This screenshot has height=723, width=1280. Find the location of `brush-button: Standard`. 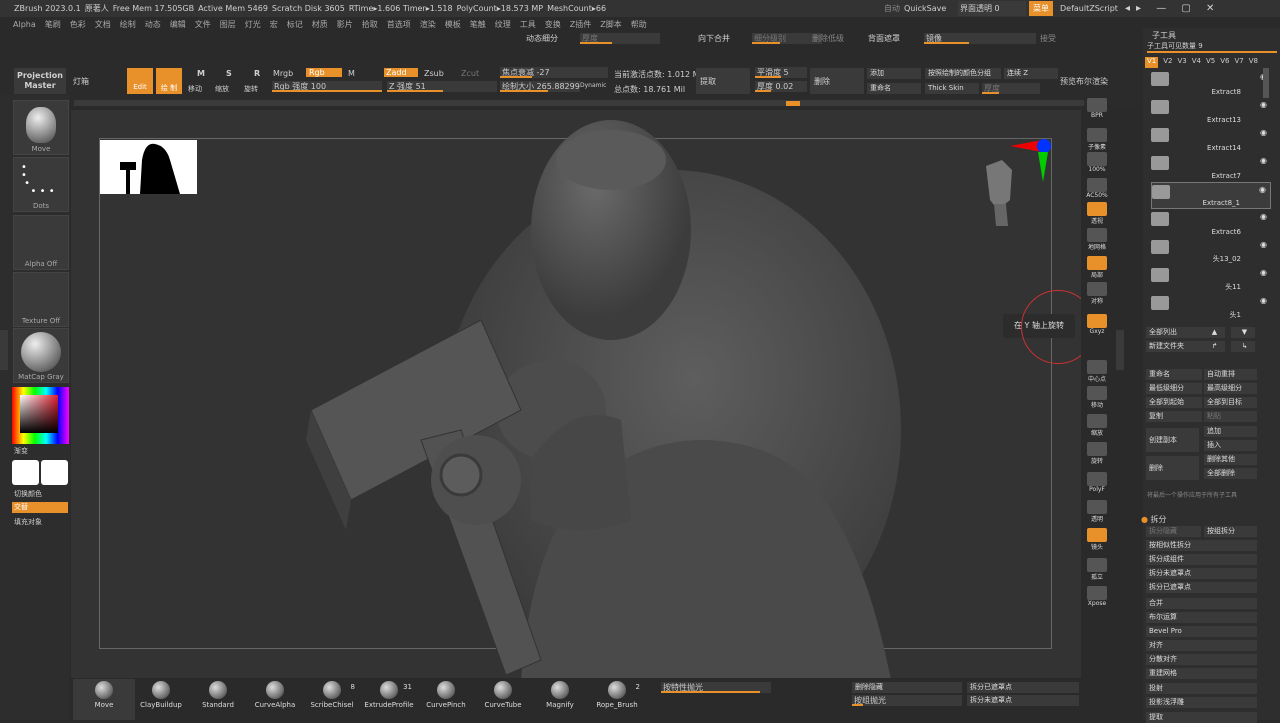

brush-button: Standard is located at coordinates (218, 699).